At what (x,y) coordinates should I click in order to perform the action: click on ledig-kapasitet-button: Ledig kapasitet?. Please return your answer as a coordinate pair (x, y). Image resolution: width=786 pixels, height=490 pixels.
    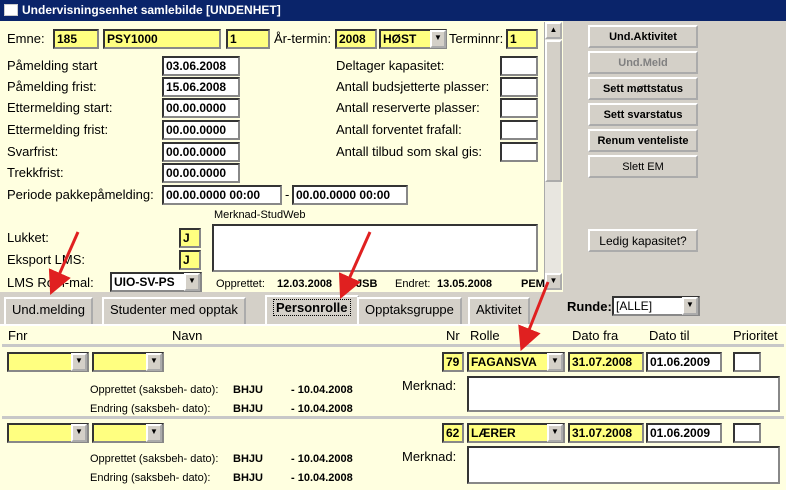
    Looking at the image, I should click on (643, 240).